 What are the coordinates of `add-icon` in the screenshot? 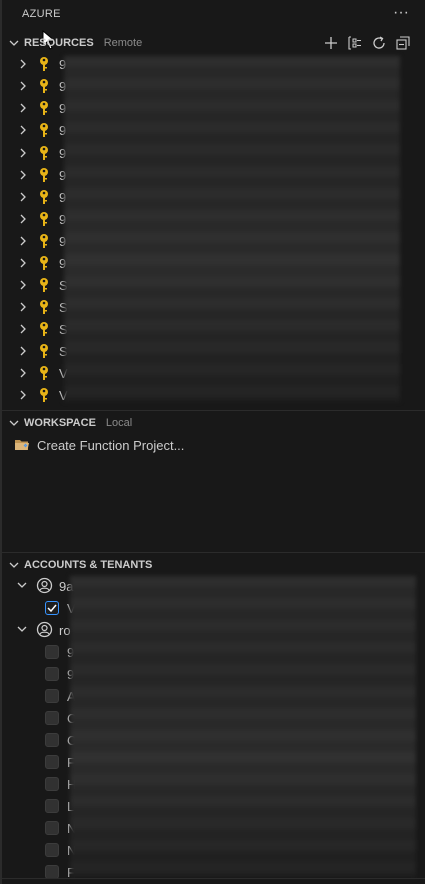 It's located at (331, 43).